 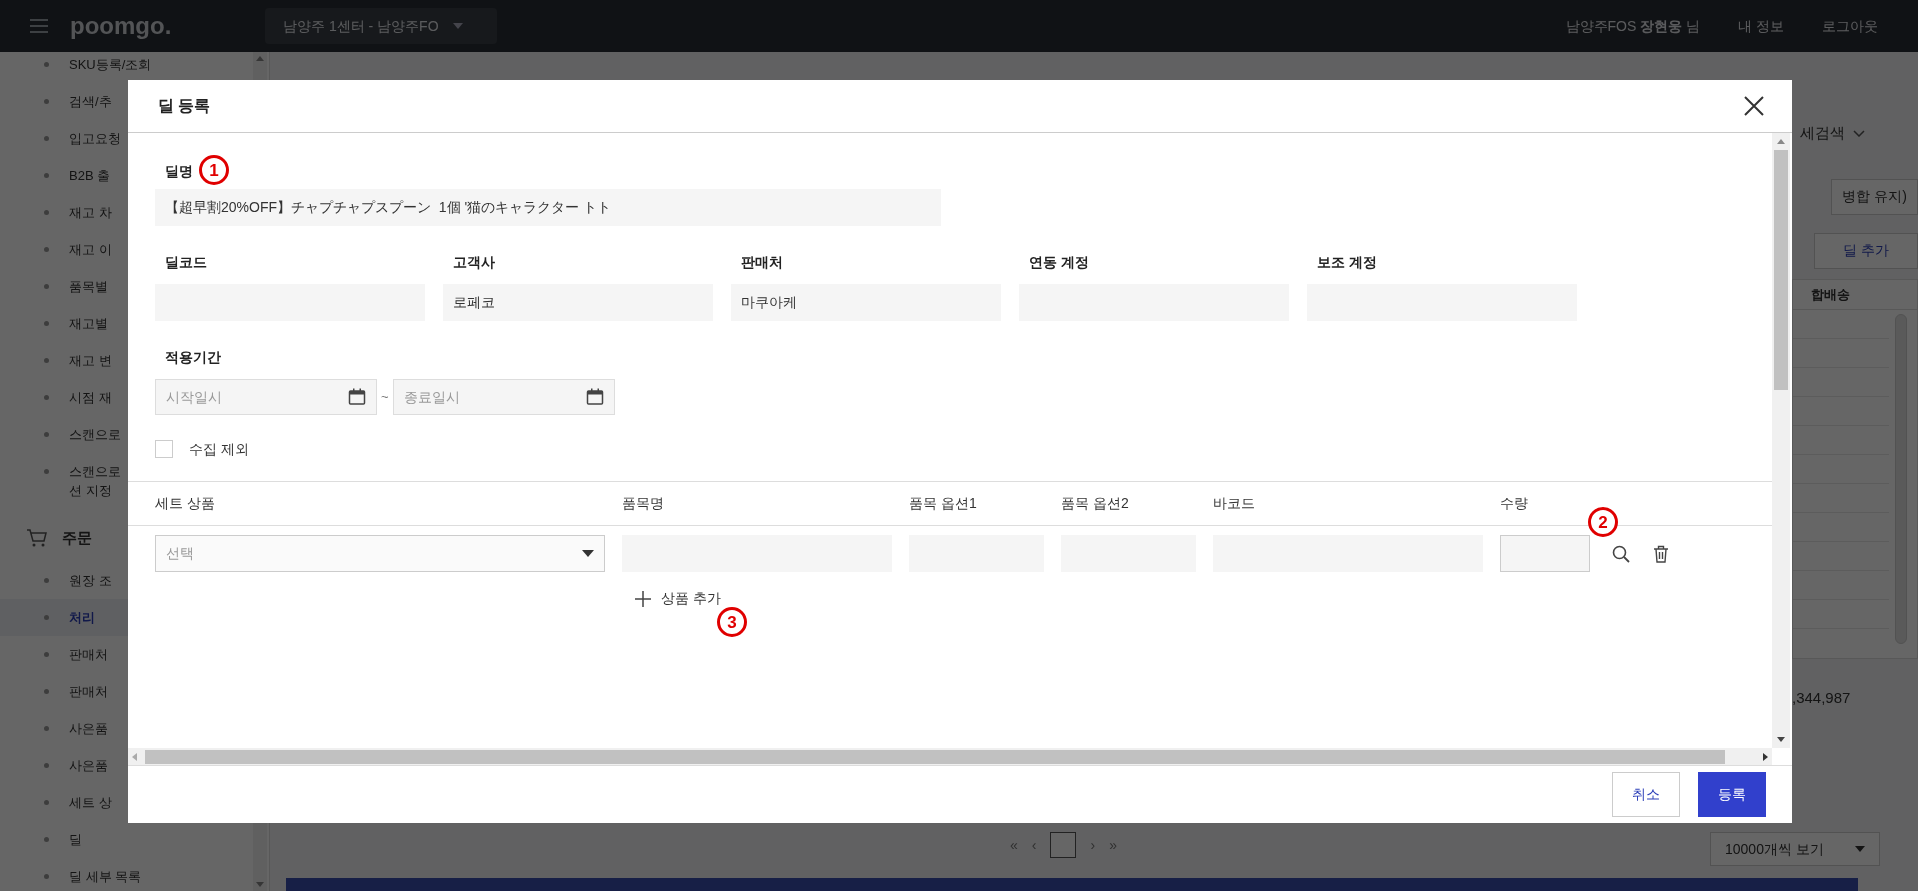 What do you see at coordinates (193, 357) in the screenshot?
I see `field-label: 적용기간` at bounding box center [193, 357].